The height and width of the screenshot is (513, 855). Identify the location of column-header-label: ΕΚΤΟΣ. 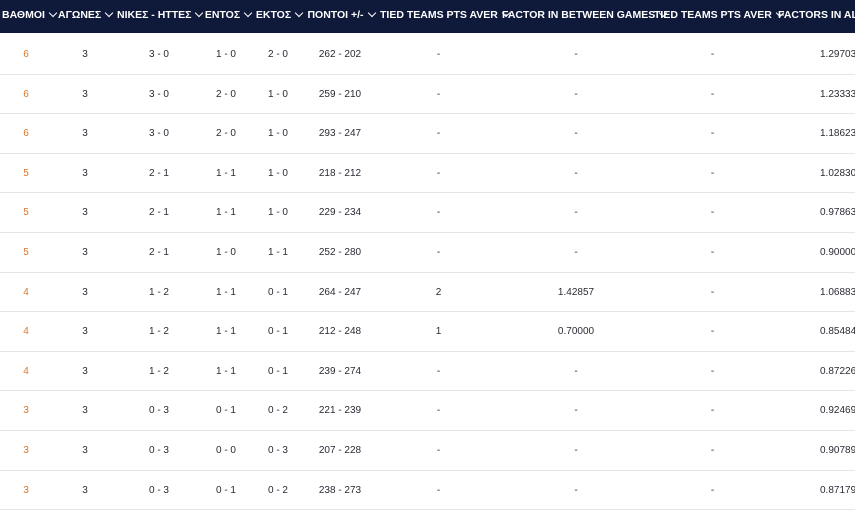
(273, 15).